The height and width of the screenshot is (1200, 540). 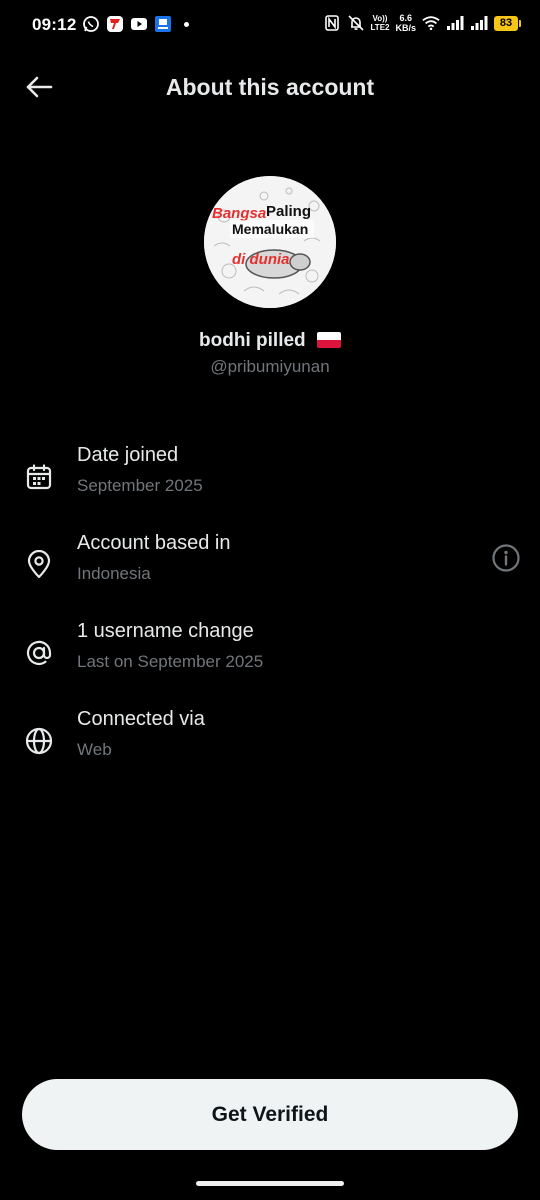 What do you see at coordinates (139, 24) in the screenshot?
I see `youtube-icon` at bounding box center [139, 24].